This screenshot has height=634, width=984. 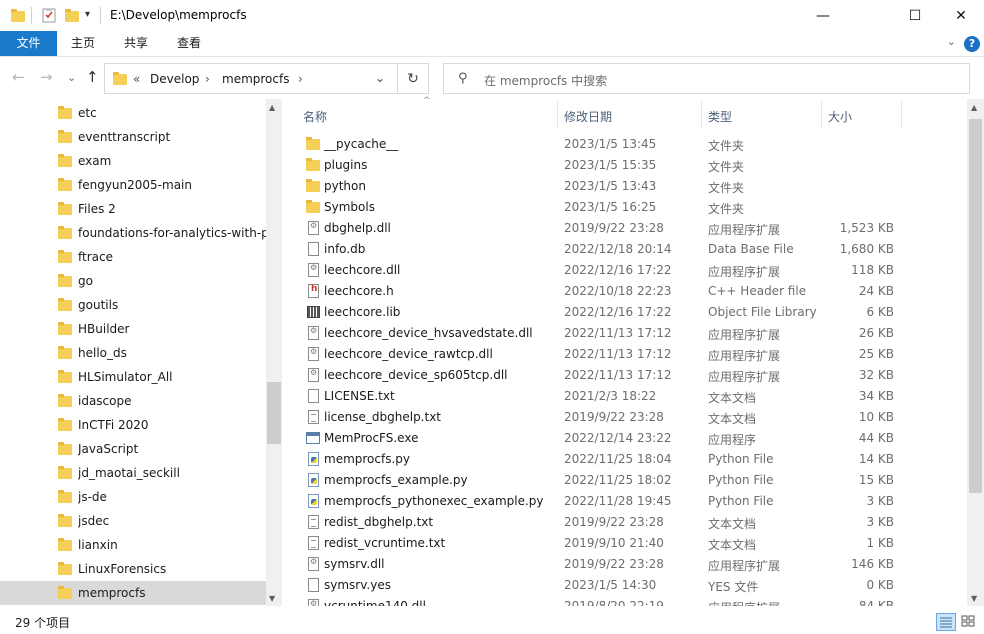 I want to click on file-row: dbghelp.dll 2019/9/22 23:28 应用程序扩展 1,523 KB, so click(x=628, y=227).